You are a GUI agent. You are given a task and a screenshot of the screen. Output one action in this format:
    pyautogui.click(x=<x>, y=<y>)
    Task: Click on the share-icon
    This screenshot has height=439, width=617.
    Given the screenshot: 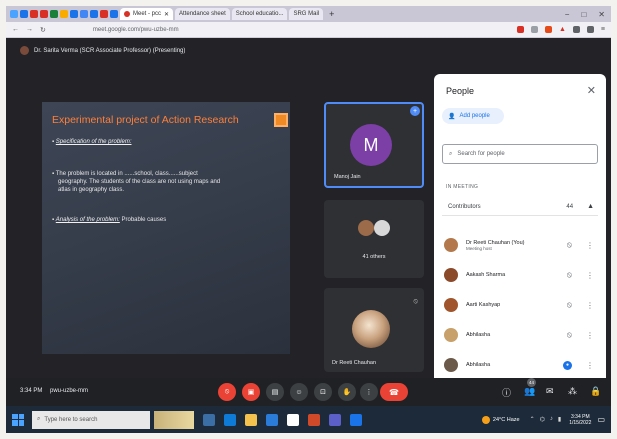 What is the action you would take?
    pyautogui.click(x=534, y=29)
    